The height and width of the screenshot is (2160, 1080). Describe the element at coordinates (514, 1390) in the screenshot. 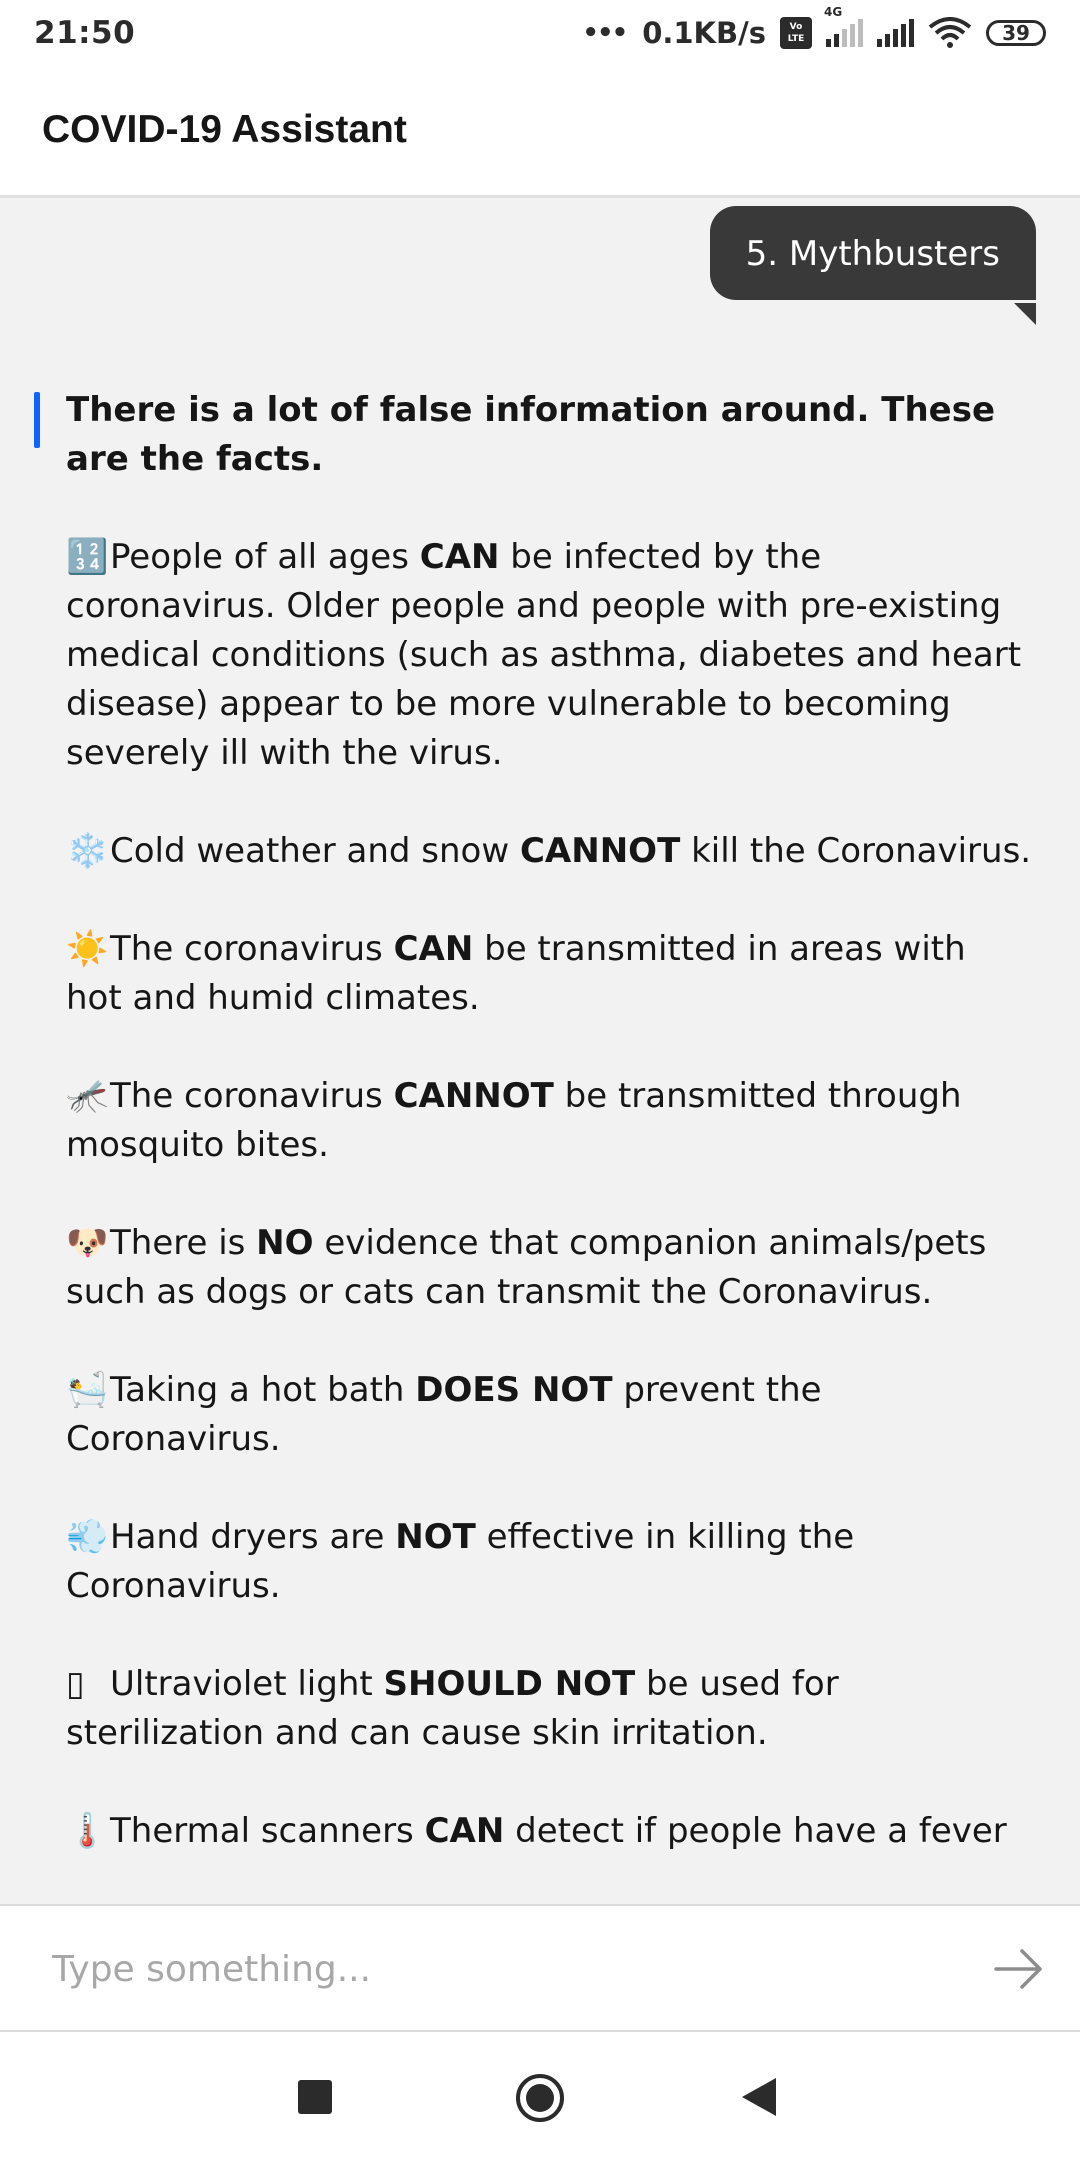

I see `fact-emphasis: DOES NOT` at that location.